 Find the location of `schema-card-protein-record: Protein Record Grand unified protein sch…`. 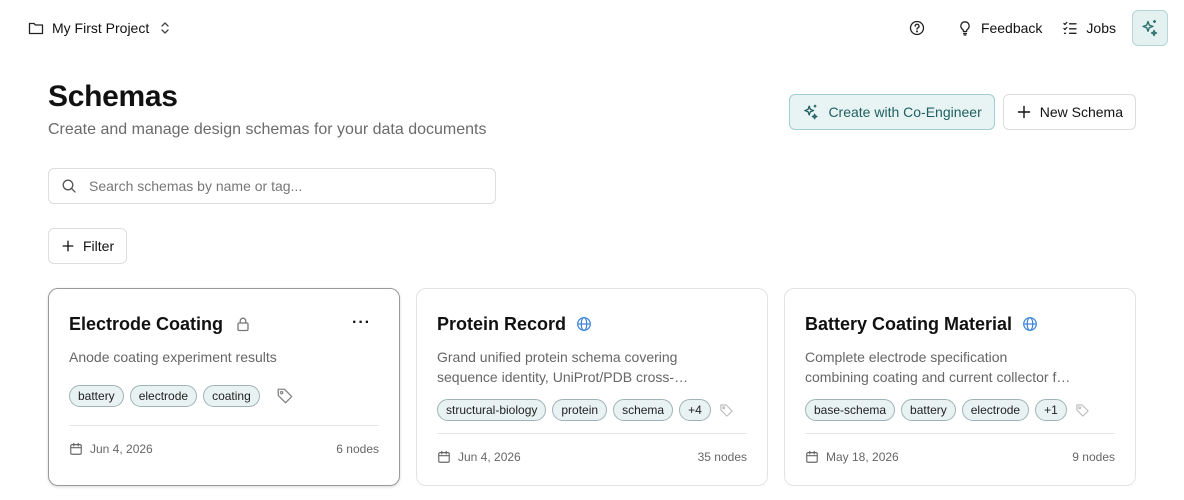

schema-card-protein-record: Protein Record Grand unified protein sch… is located at coordinates (592, 387).